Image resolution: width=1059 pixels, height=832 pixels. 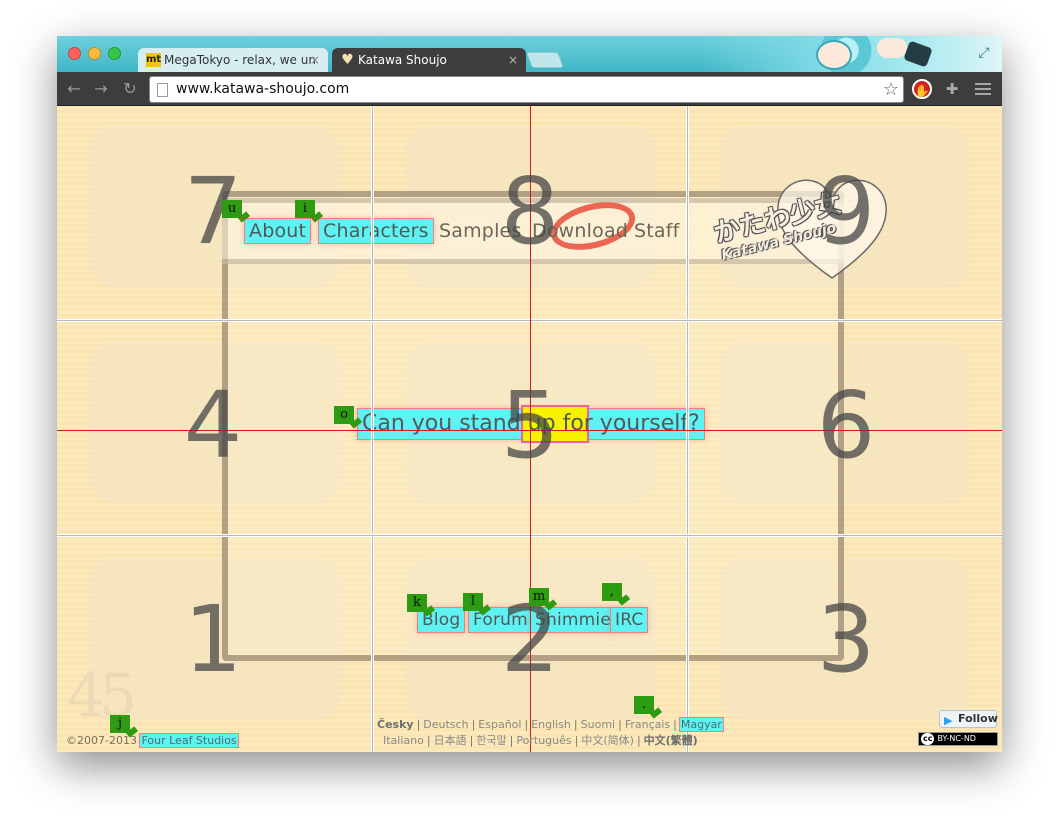 I want to click on license-label: BY-NC-ND, so click(x=956, y=738).